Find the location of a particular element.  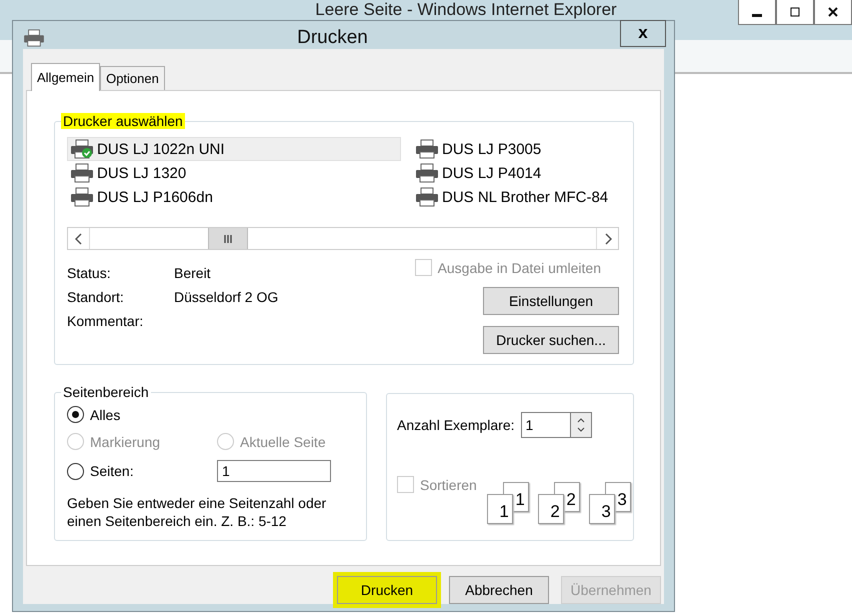

printer-item: DUS LJ P4014 is located at coordinates (515, 173).